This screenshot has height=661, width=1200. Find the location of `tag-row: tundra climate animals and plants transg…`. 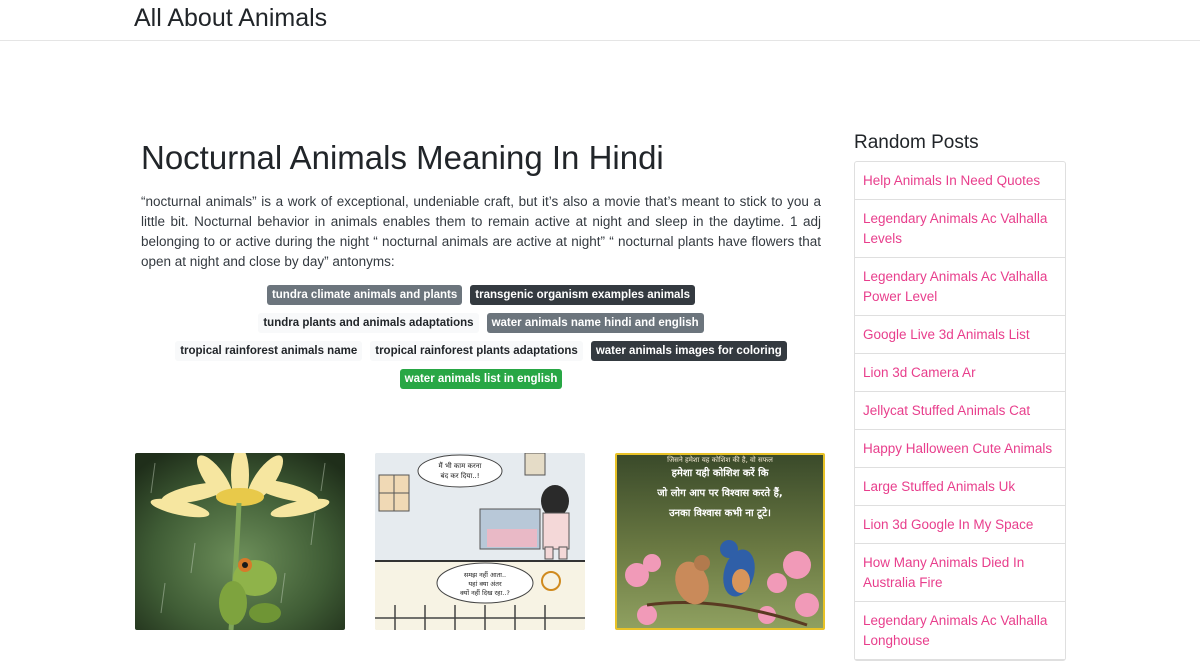

tag-row: tundra climate animals and plants transg… is located at coordinates (481, 295).